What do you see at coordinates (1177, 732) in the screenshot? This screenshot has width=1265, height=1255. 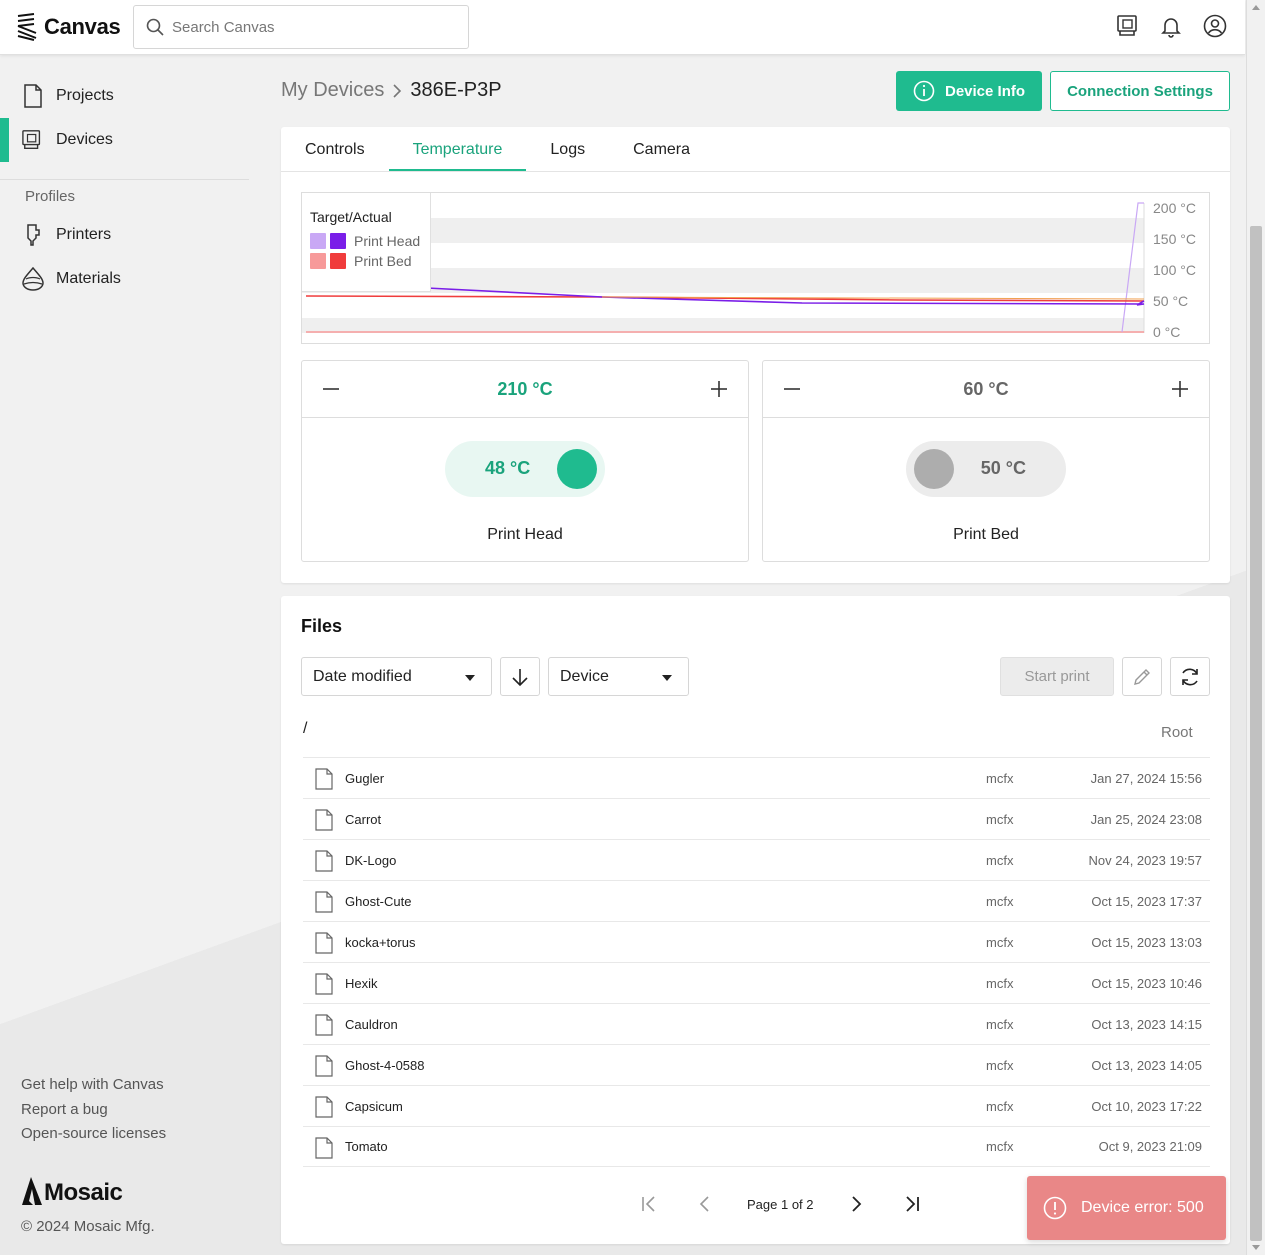 I see `root-label: Root` at bounding box center [1177, 732].